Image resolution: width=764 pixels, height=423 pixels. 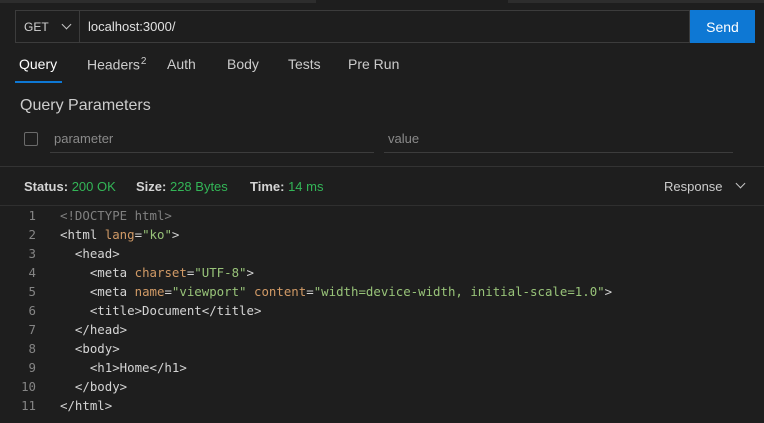 I want to click on line-number: 1, so click(x=32, y=215).